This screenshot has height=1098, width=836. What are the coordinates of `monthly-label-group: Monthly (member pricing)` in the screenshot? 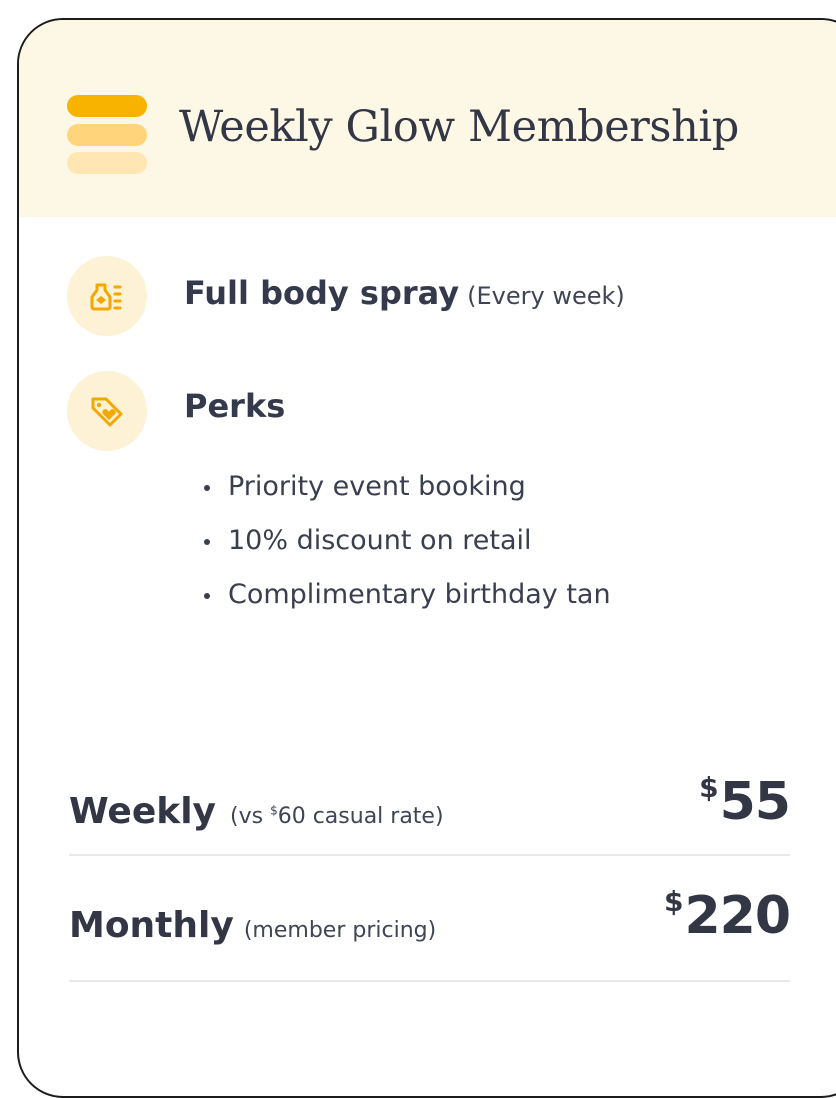 It's located at (252, 925).